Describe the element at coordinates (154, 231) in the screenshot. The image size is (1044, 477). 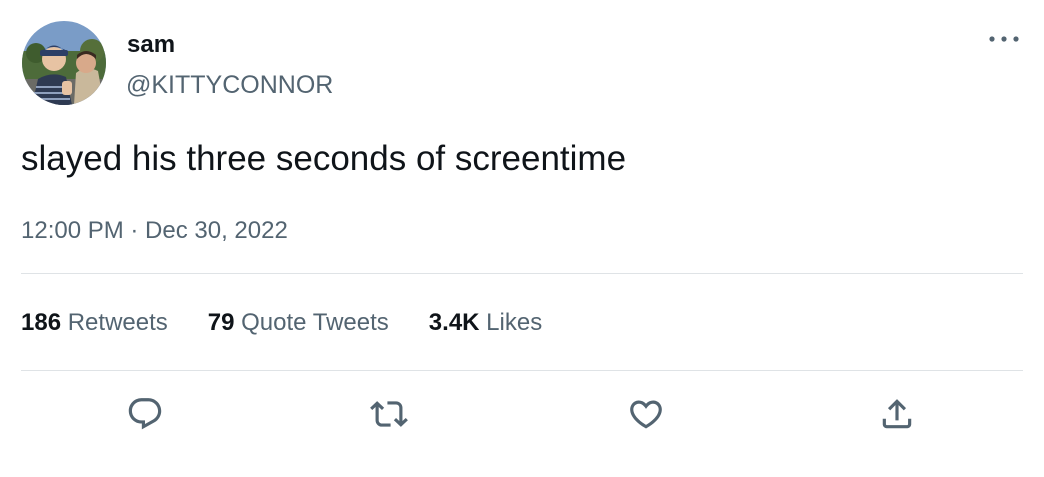
I see `tweet-timestamp: 12:00 PM · Dec 30, 2022` at that location.